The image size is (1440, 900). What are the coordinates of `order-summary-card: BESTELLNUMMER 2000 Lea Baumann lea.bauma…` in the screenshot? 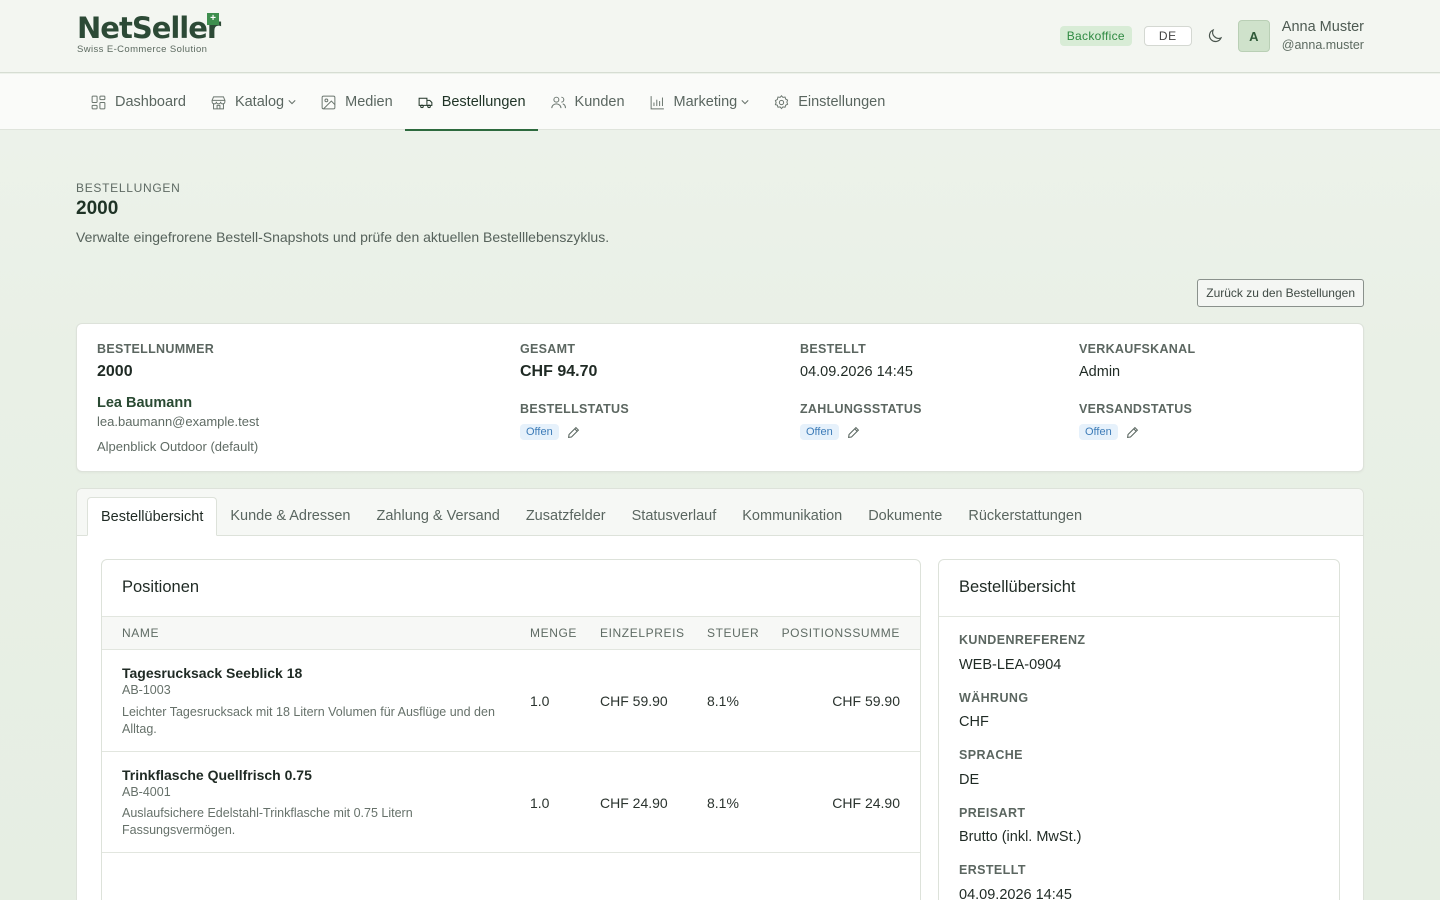 It's located at (720, 397).